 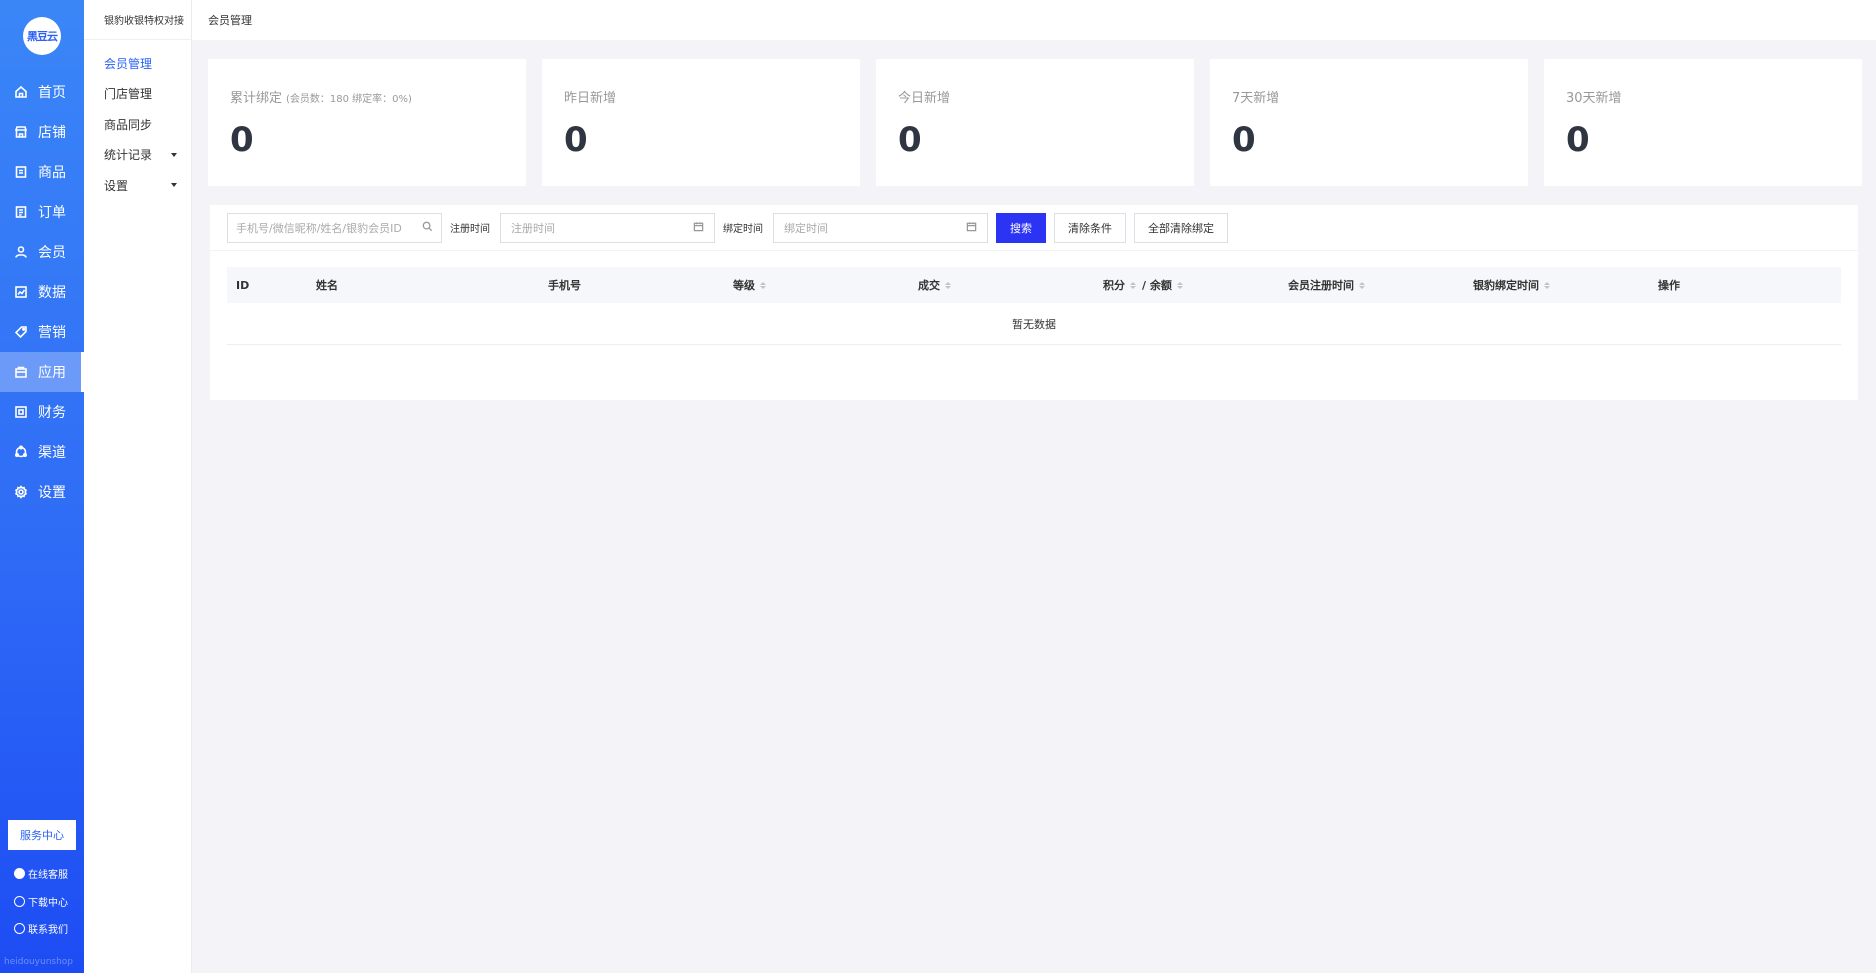 What do you see at coordinates (128, 155) in the screenshot?
I see `subnav-label: 统计记录` at bounding box center [128, 155].